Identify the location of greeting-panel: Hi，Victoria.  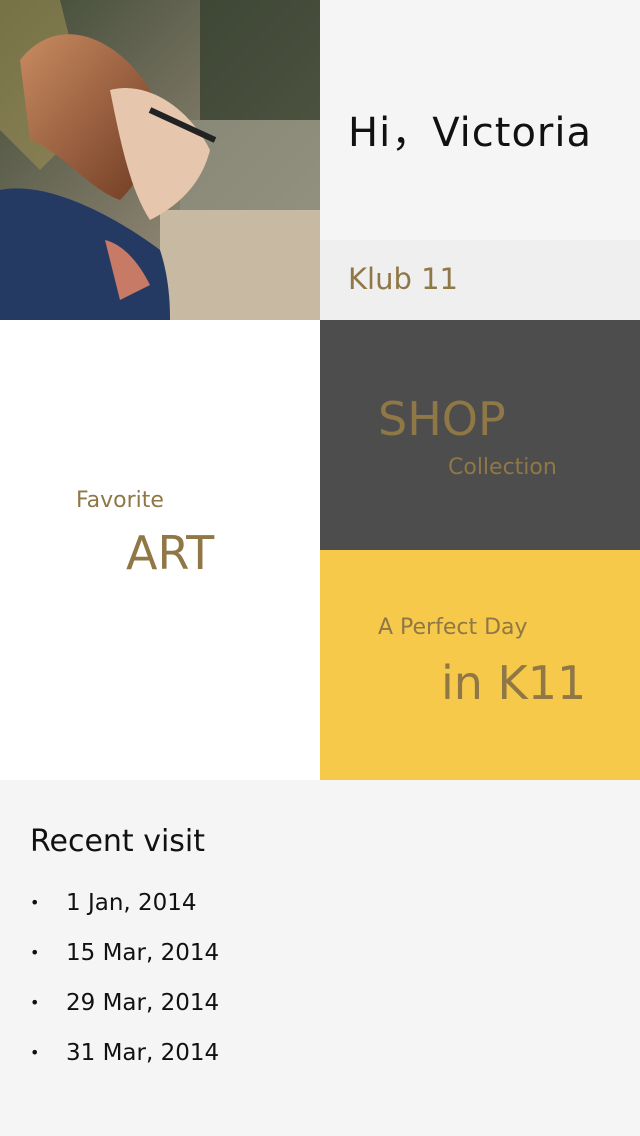
(480, 120).